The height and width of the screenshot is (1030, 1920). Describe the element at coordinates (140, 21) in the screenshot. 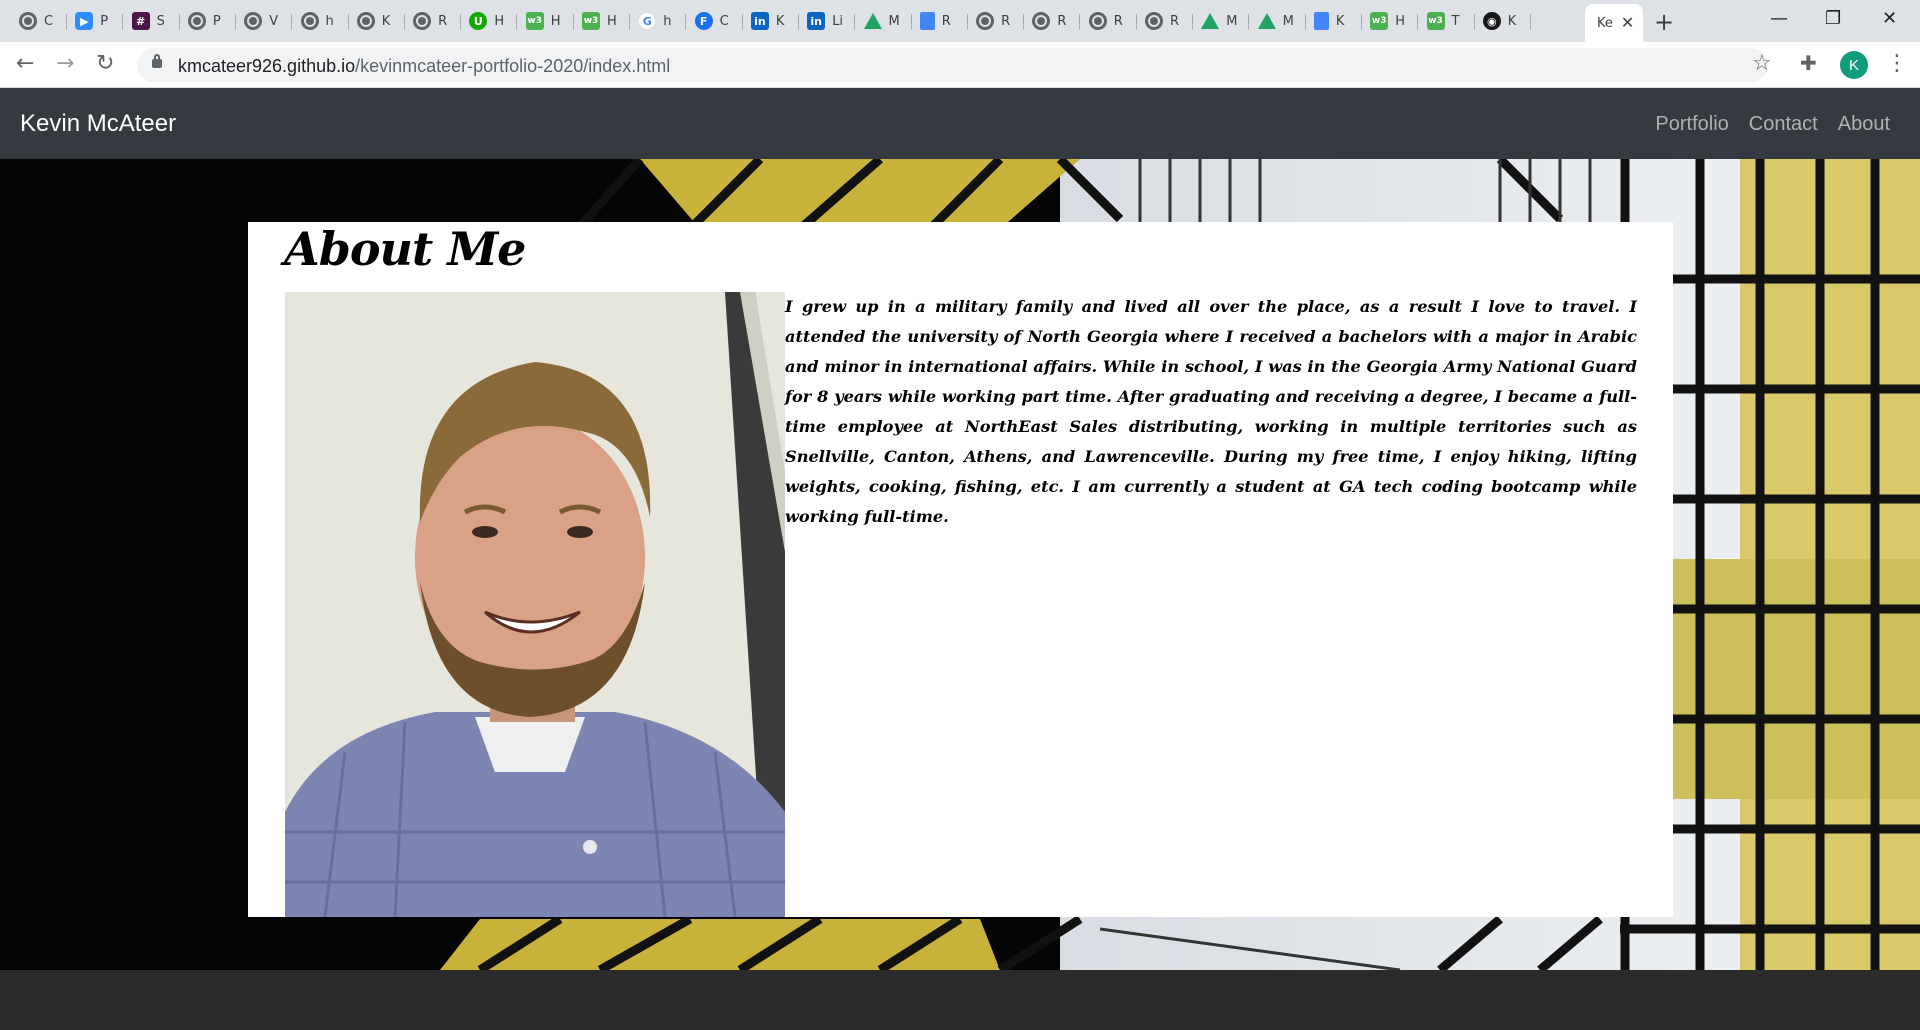

I see `slack-icon: #` at that location.